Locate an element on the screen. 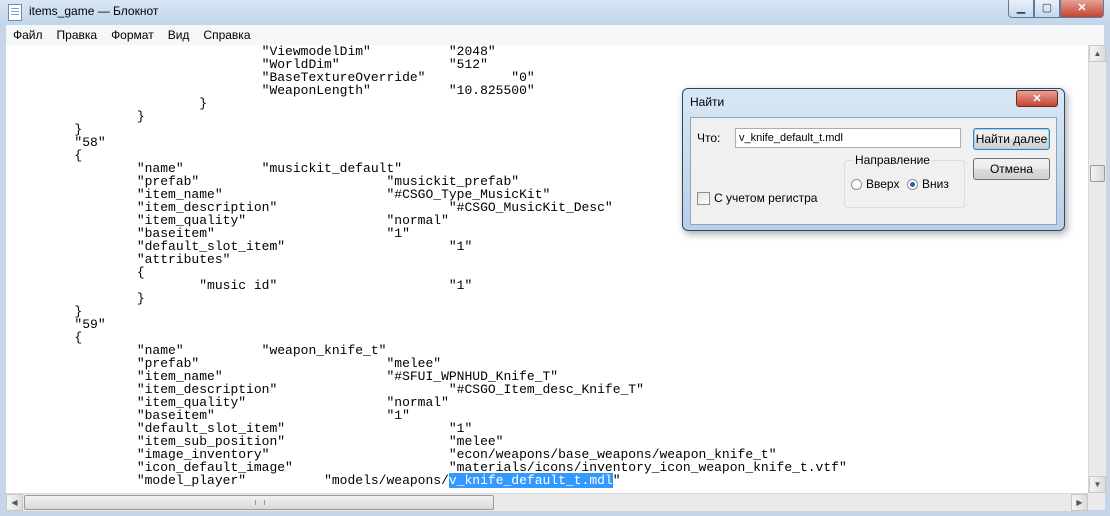  direction-up-label: Вверх is located at coordinates (883, 184).